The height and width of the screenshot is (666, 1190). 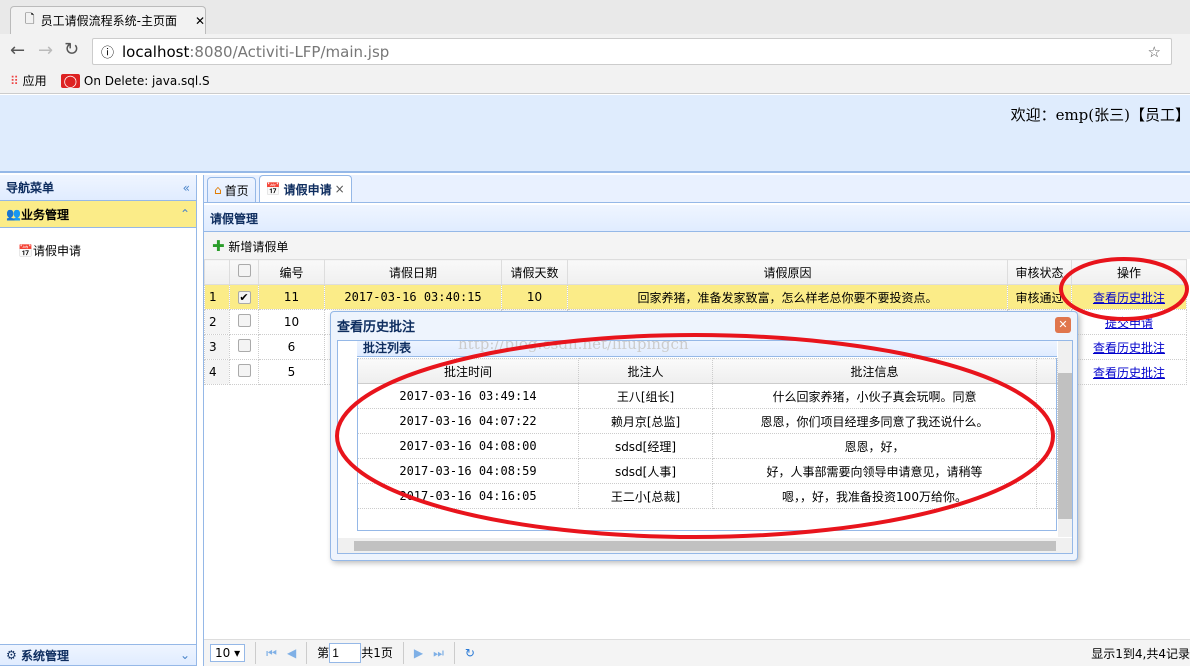 I want to click on prev-page-icon: ◀, so click(x=291, y=653).